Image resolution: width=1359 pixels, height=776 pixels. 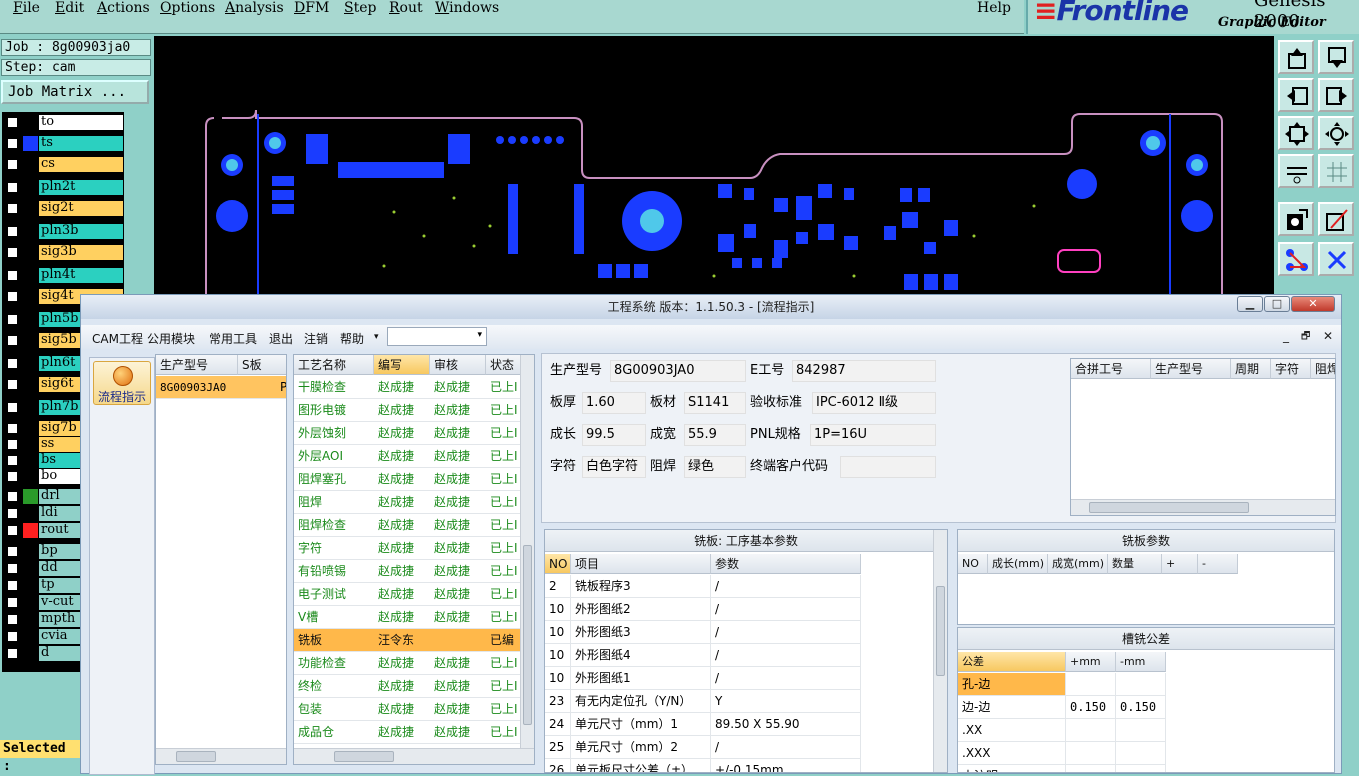 What do you see at coordinates (414, 617) in the screenshot?
I see `process-row: V槽 赵成捷 赵成捷 已上I` at bounding box center [414, 617].